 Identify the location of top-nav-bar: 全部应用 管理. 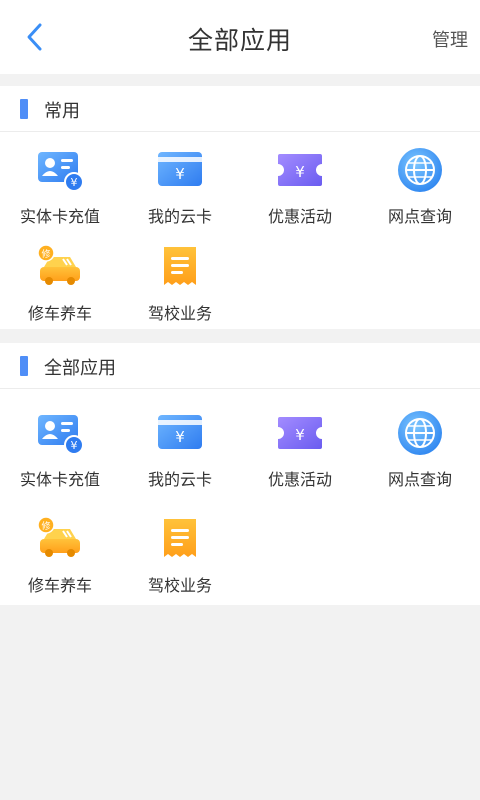
(240, 37).